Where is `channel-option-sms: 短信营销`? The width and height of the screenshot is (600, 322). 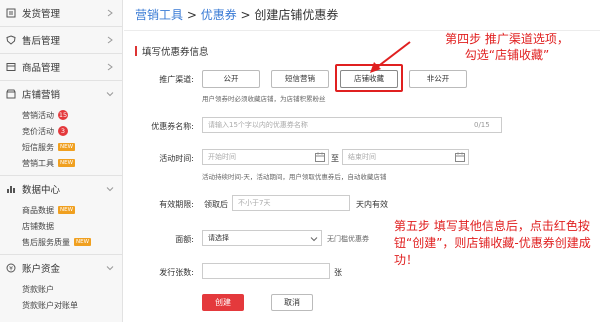
channel-option-sms: 短信营销 is located at coordinates (300, 79).